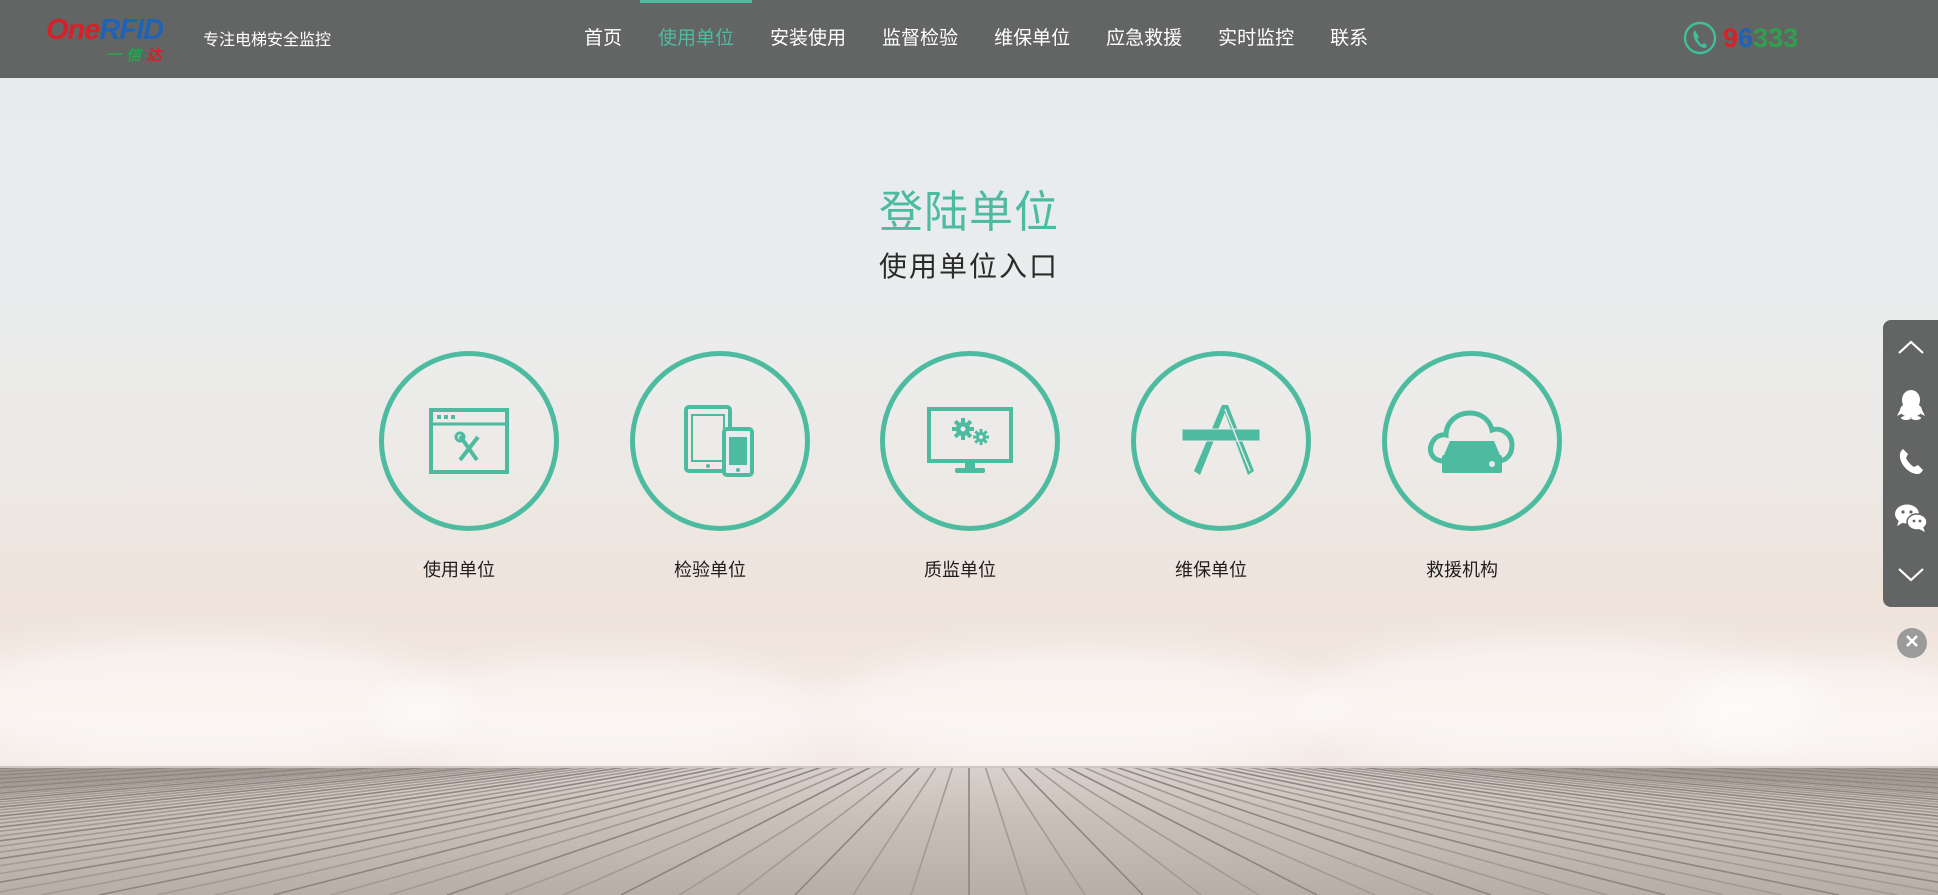  I want to click on entry-maintenance-unit: 维保单位, so click(1221, 466).